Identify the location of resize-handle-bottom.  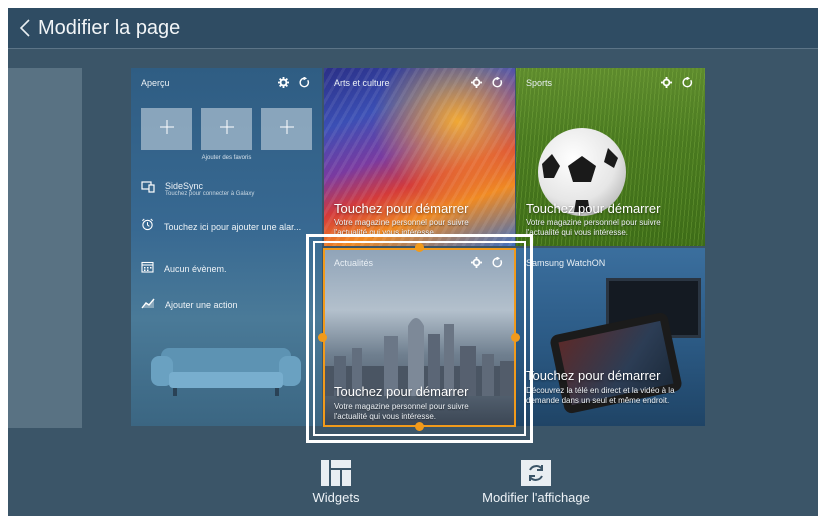
(419, 426).